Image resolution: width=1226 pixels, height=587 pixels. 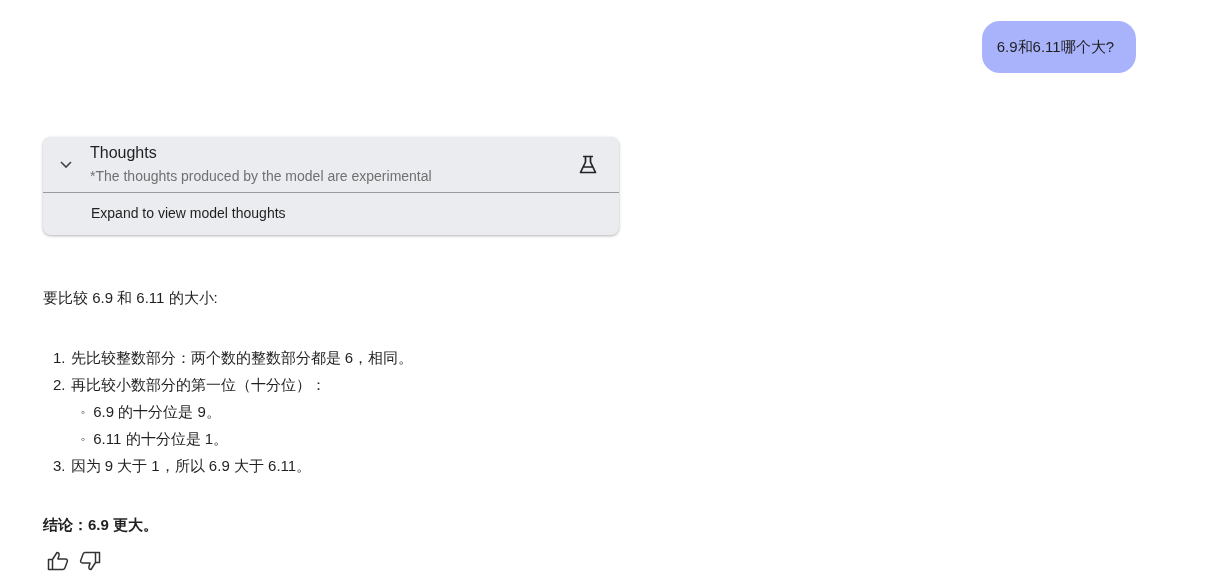 I want to click on thumbs-up-icon, so click(x=58, y=561).